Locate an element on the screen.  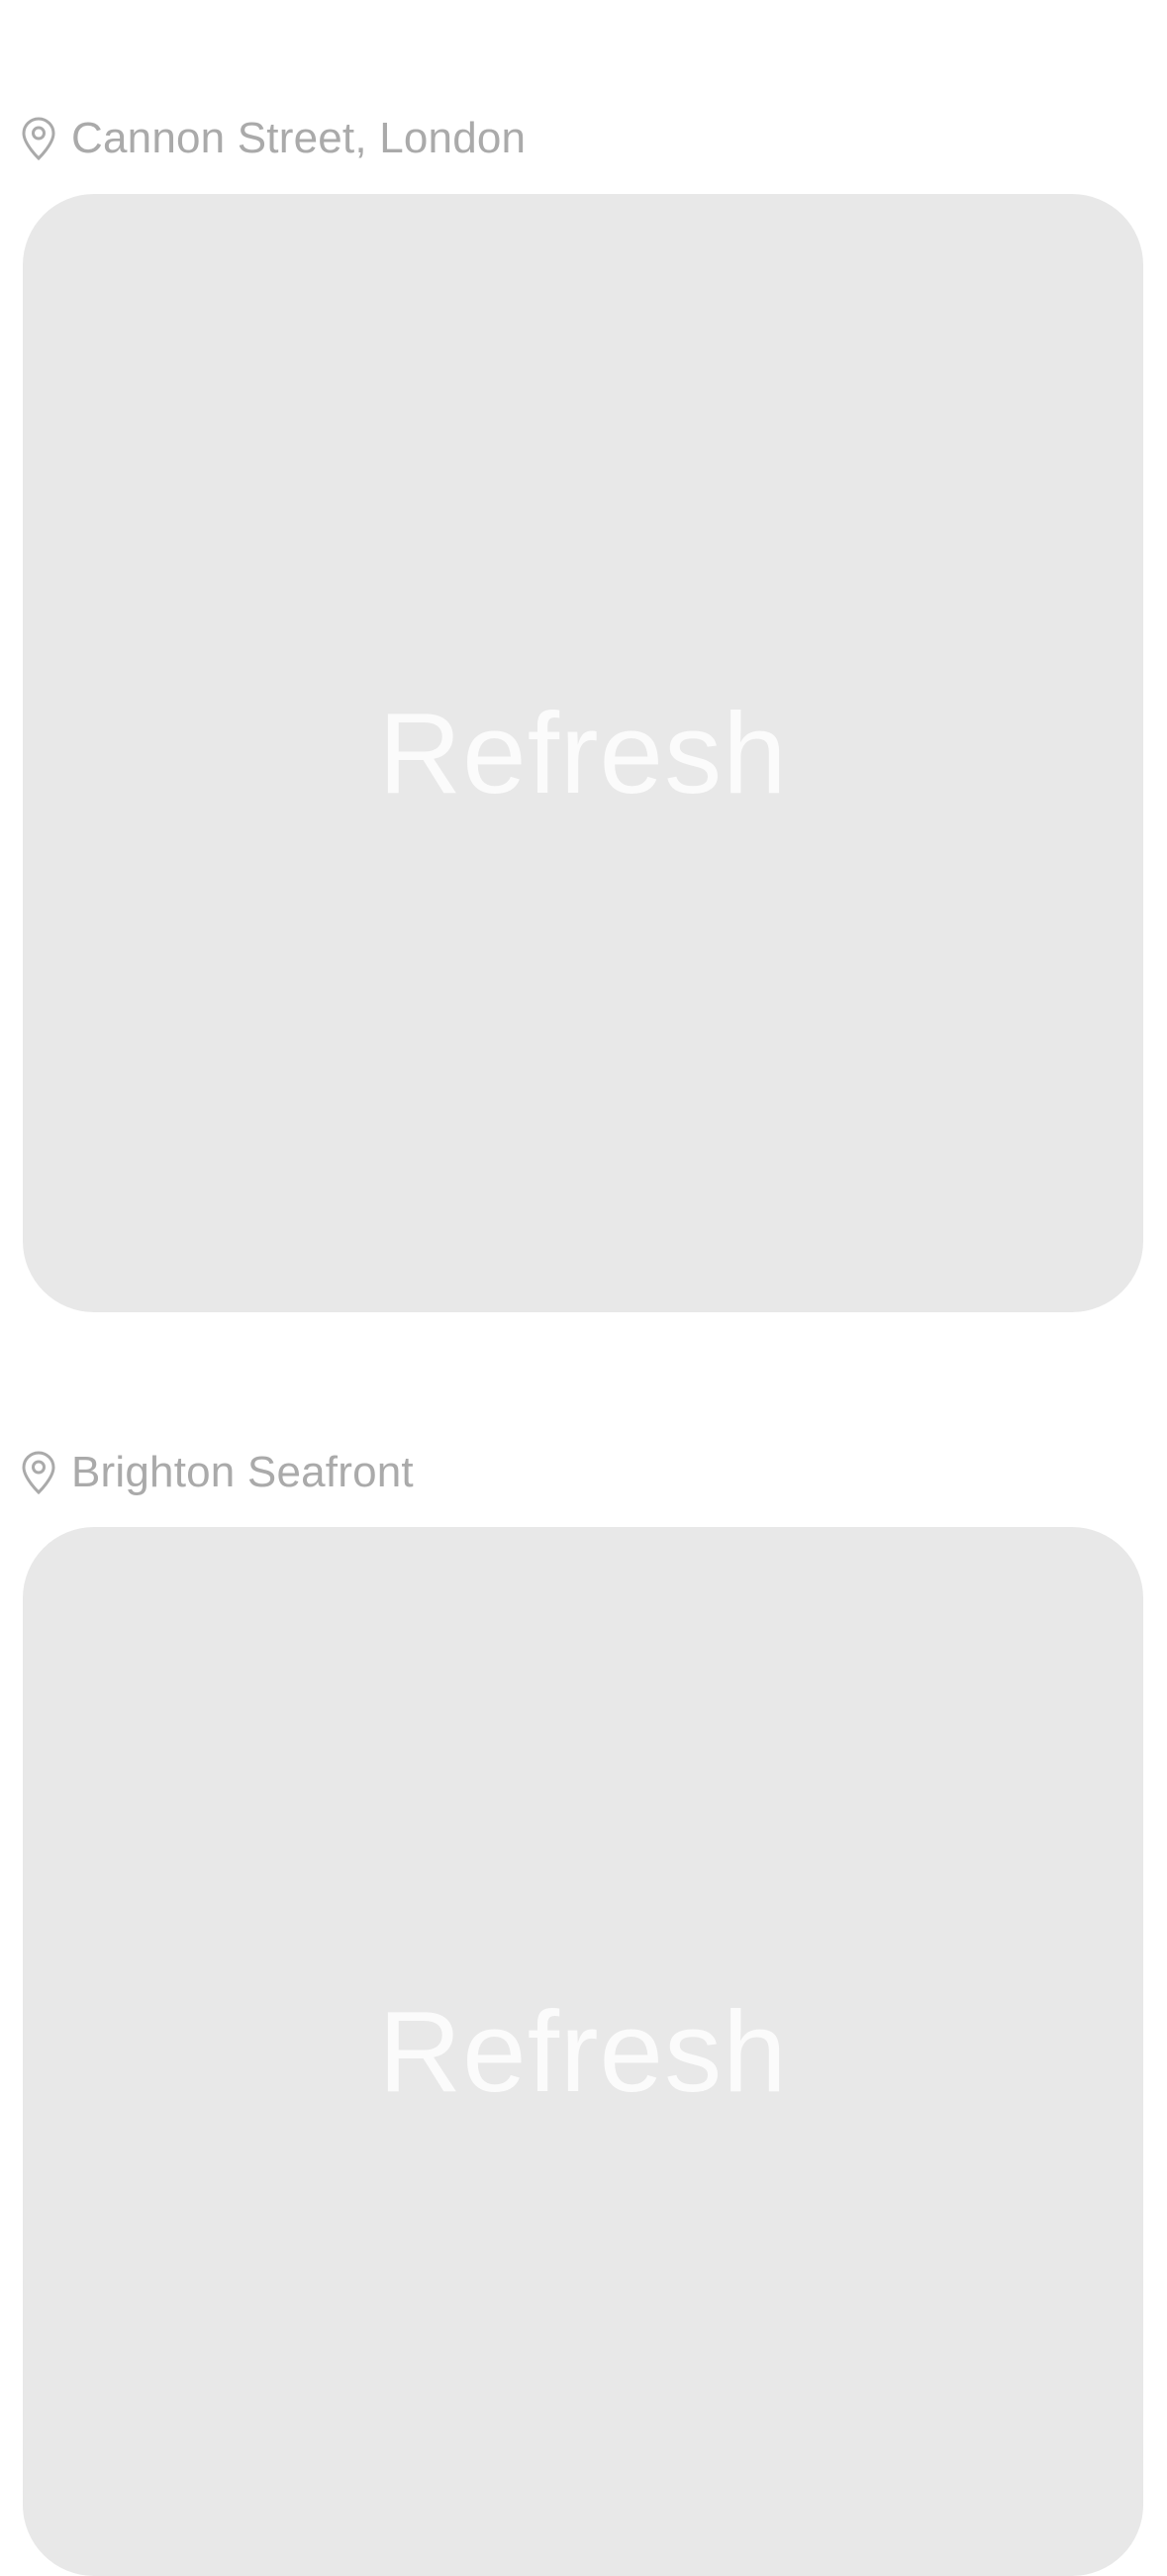
location-header: Cannon Street, London is located at coordinates (274, 138).